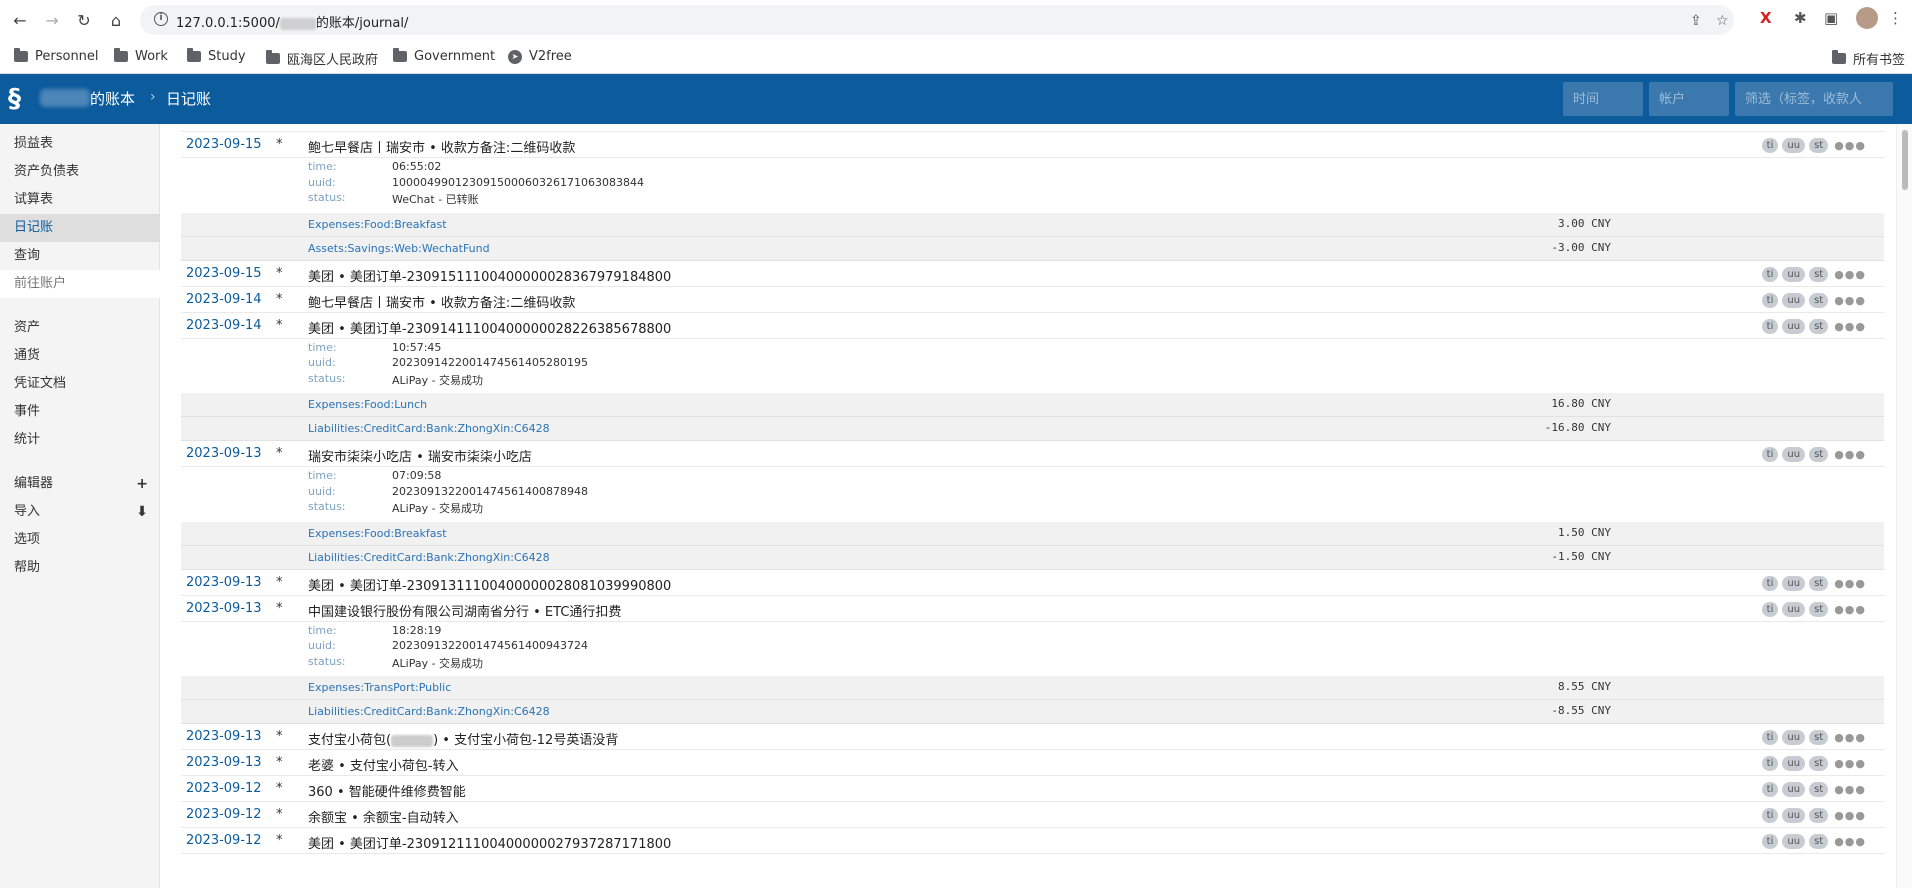  What do you see at coordinates (80, 228) in the screenshot?
I see `sidebar-item-journal: 日记账` at bounding box center [80, 228].